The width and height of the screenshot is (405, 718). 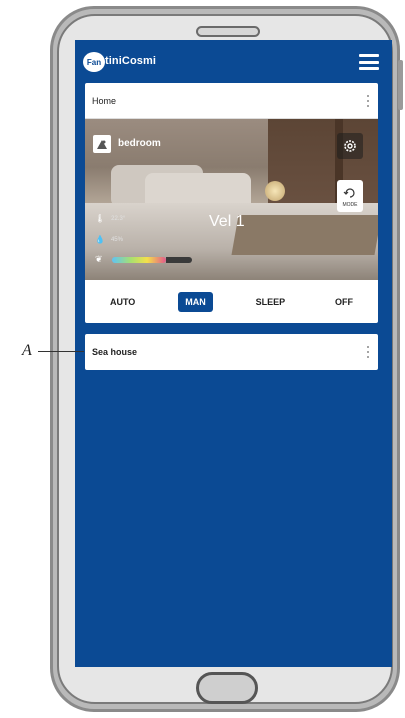 What do you see at coordinates (344, 302) in the screenshot?
I see `mode-off: OFF` at bounding box center [344, 302].